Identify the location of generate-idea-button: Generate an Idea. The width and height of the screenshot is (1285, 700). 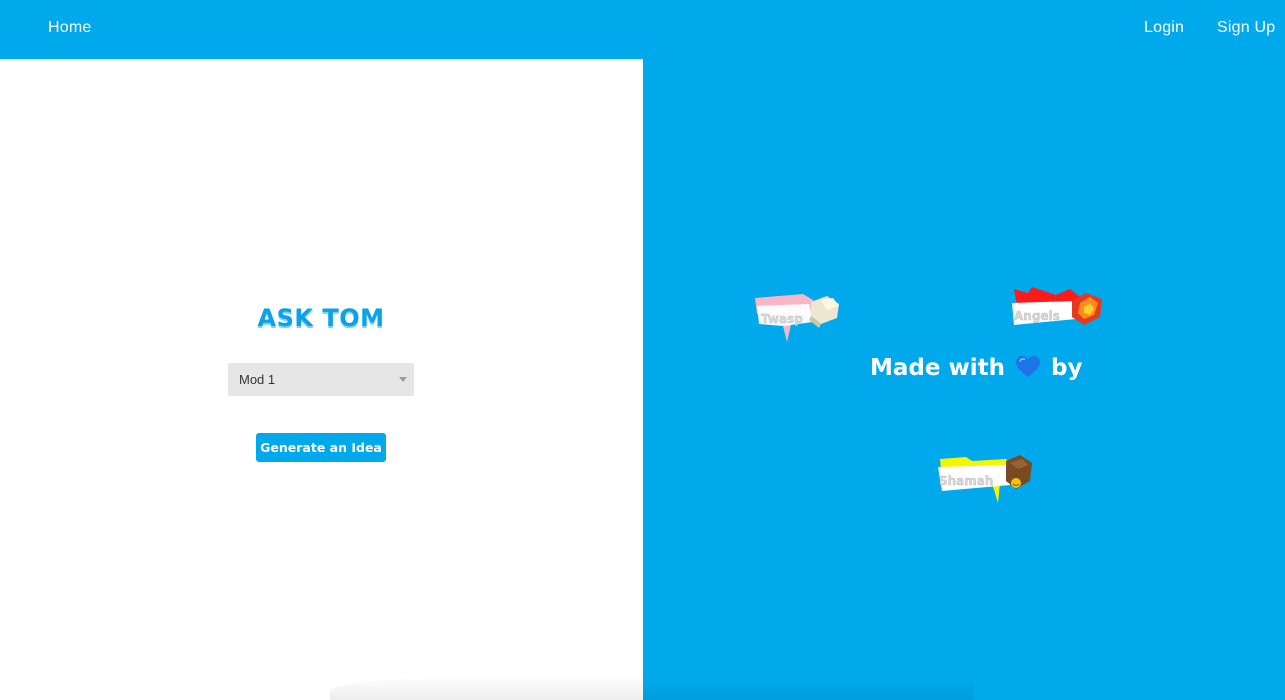
(321, 447).